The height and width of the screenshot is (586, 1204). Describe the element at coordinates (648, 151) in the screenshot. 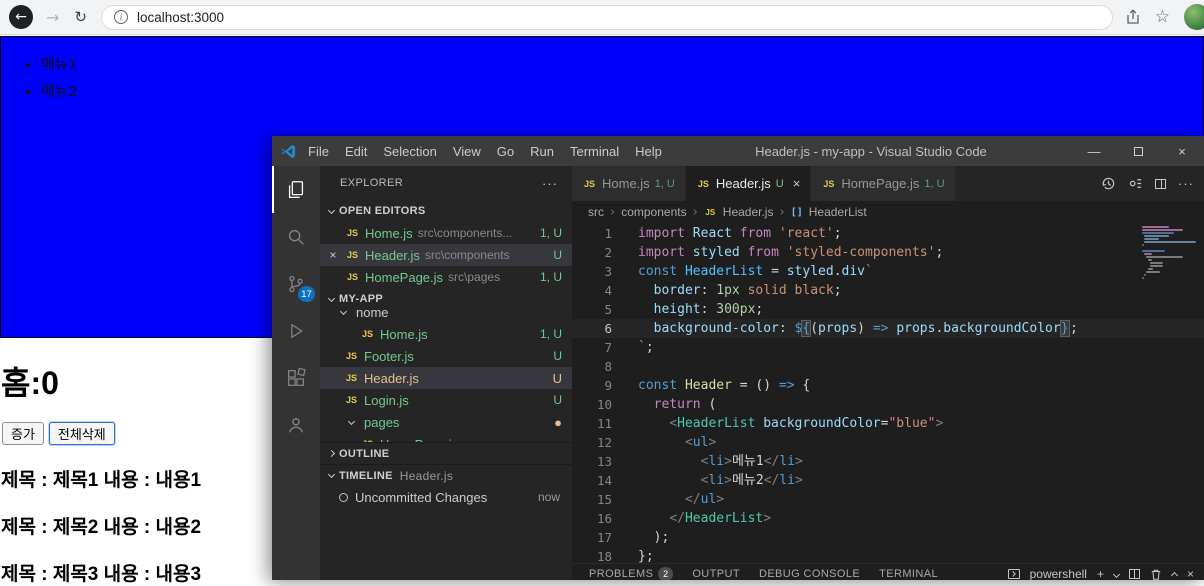

I see `menu-help: Help` at that location.